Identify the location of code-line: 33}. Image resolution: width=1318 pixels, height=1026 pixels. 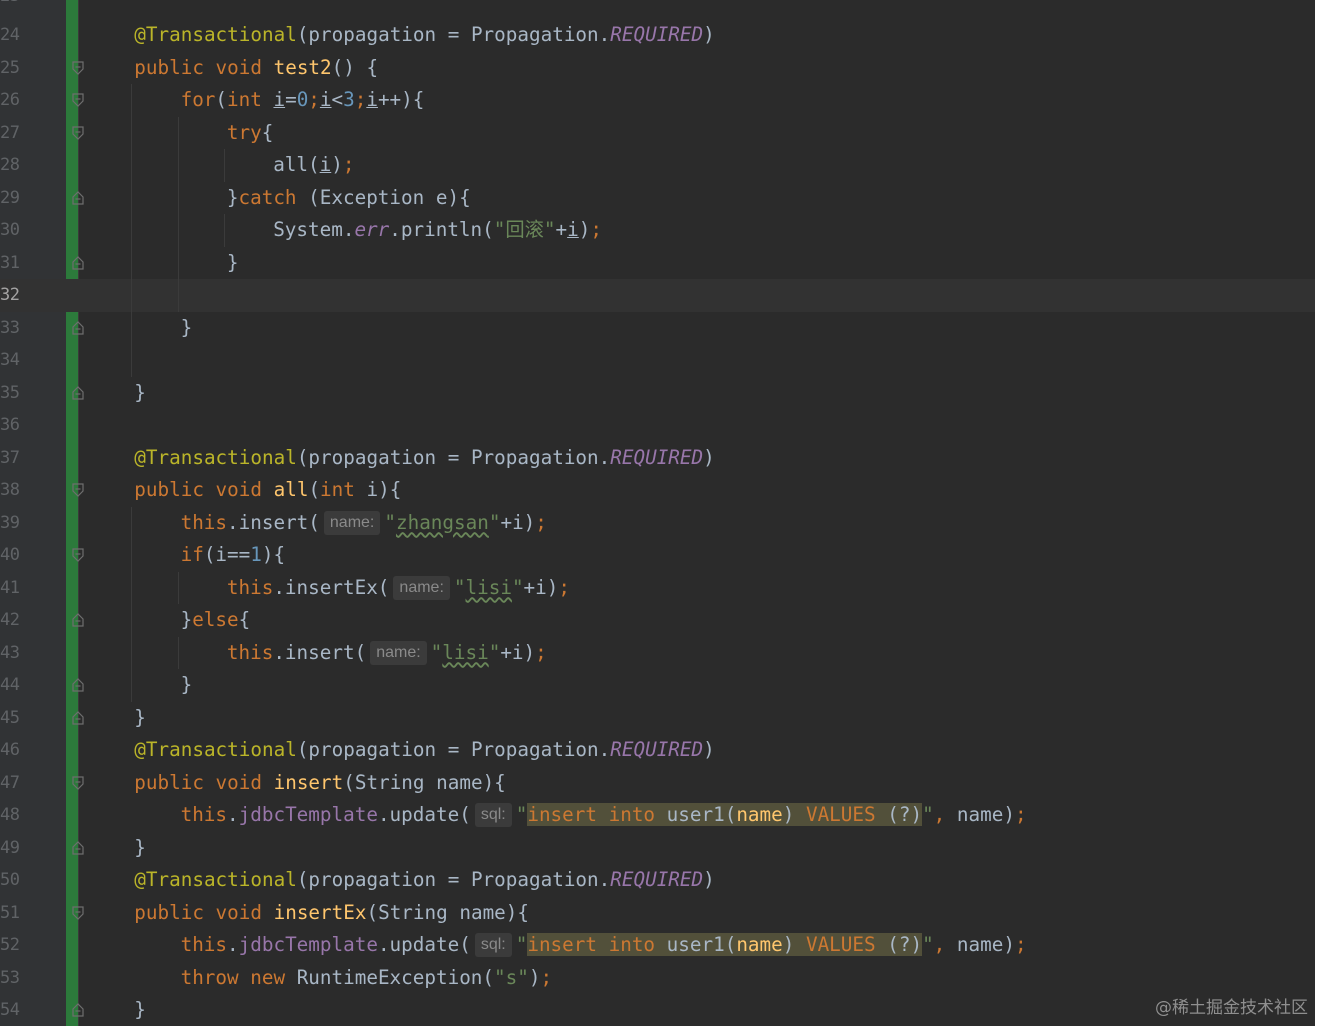
(657, 328).